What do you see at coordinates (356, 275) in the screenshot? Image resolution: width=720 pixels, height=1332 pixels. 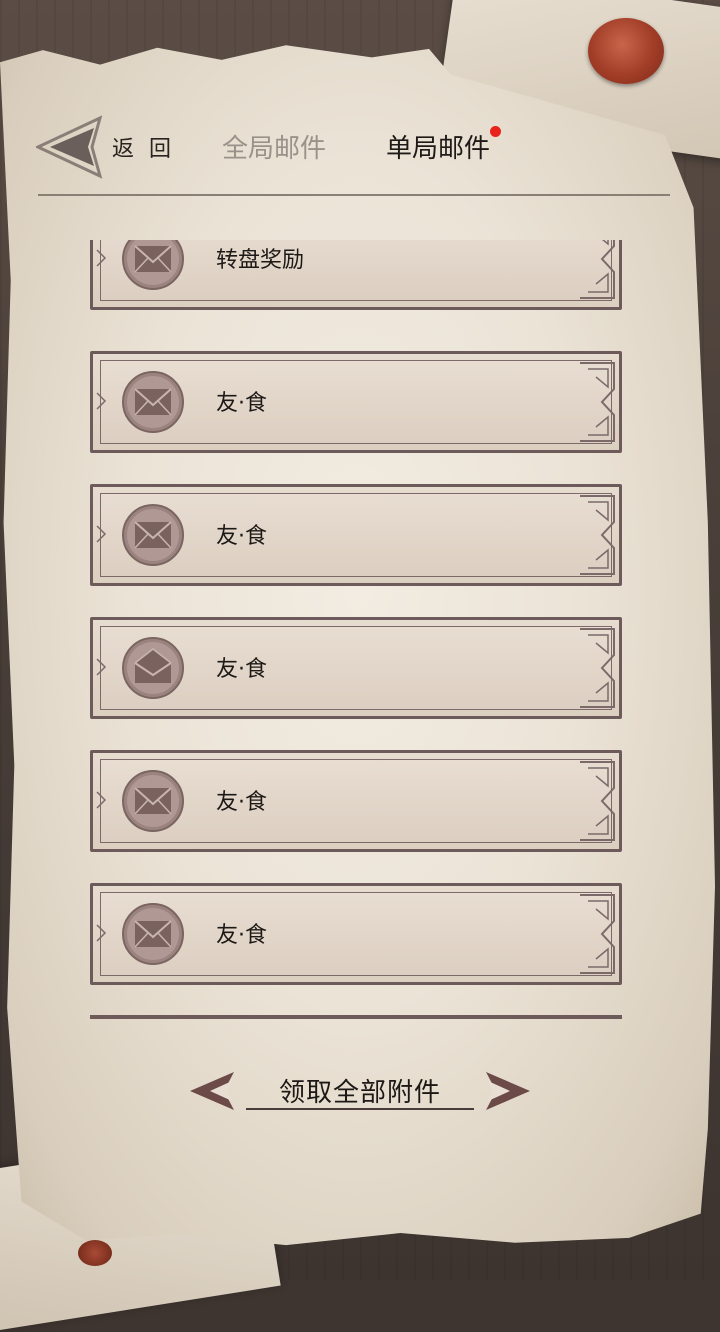 I see `mail-list-item: 转盘奖励` at bounding box center [356, 275].